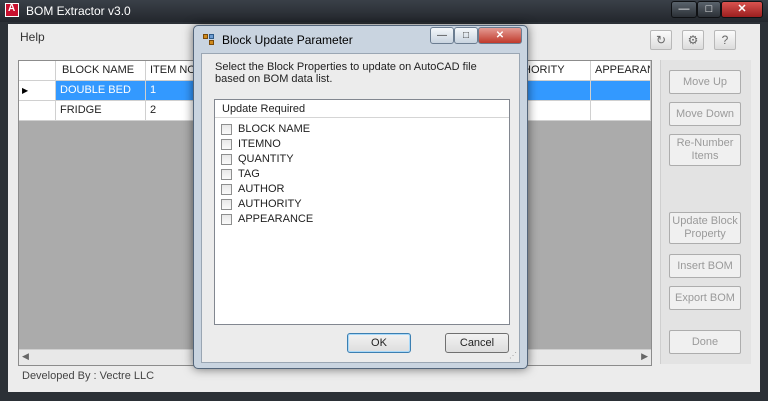 The image size is (768, 401). Describe the element at coordinates (25, 356) in the screenshot. I see `scroll-left-icon: ◀` at that location.